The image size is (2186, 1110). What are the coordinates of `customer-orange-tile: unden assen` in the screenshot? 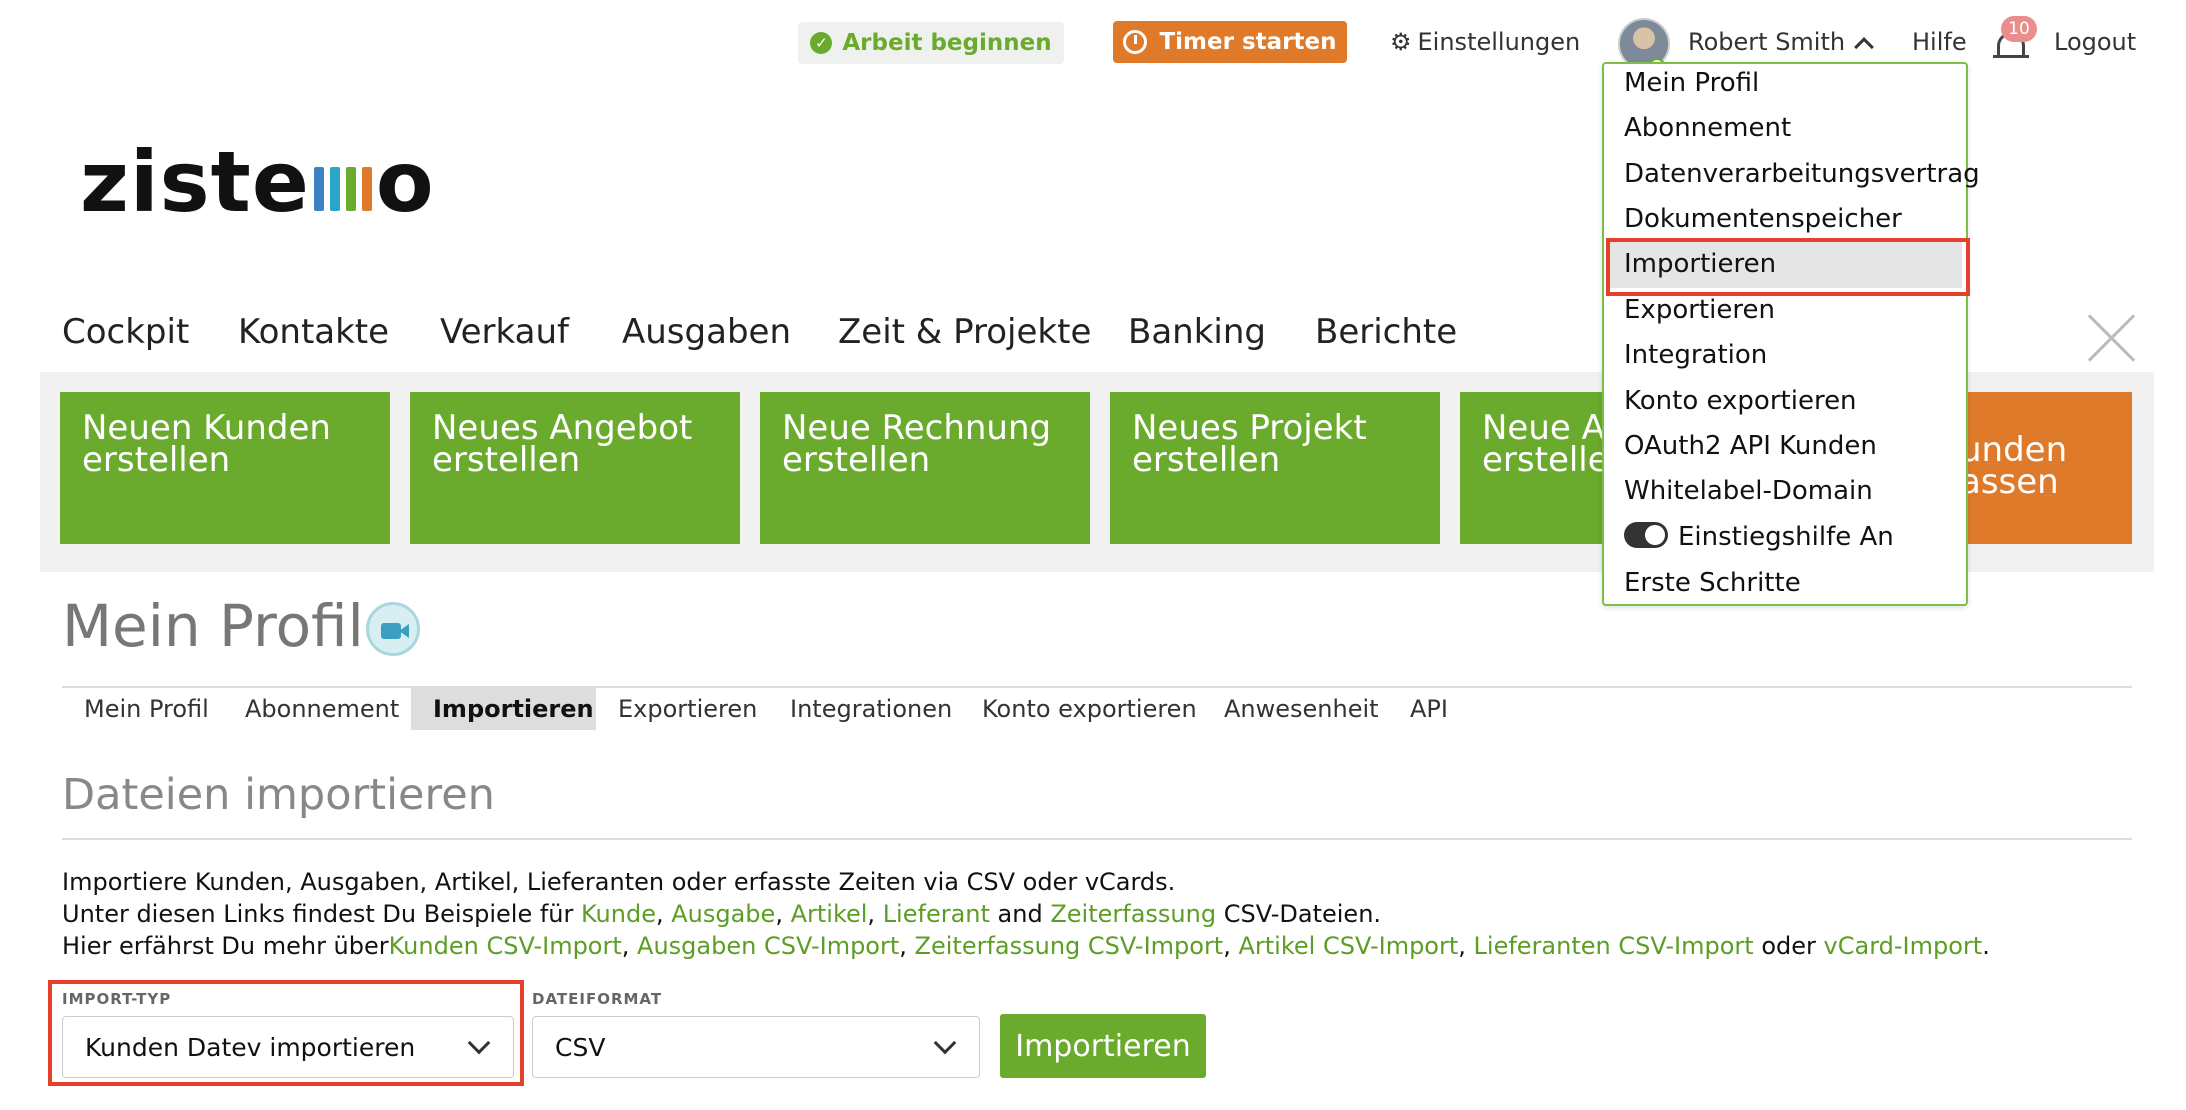 It's located at (2041, 468).